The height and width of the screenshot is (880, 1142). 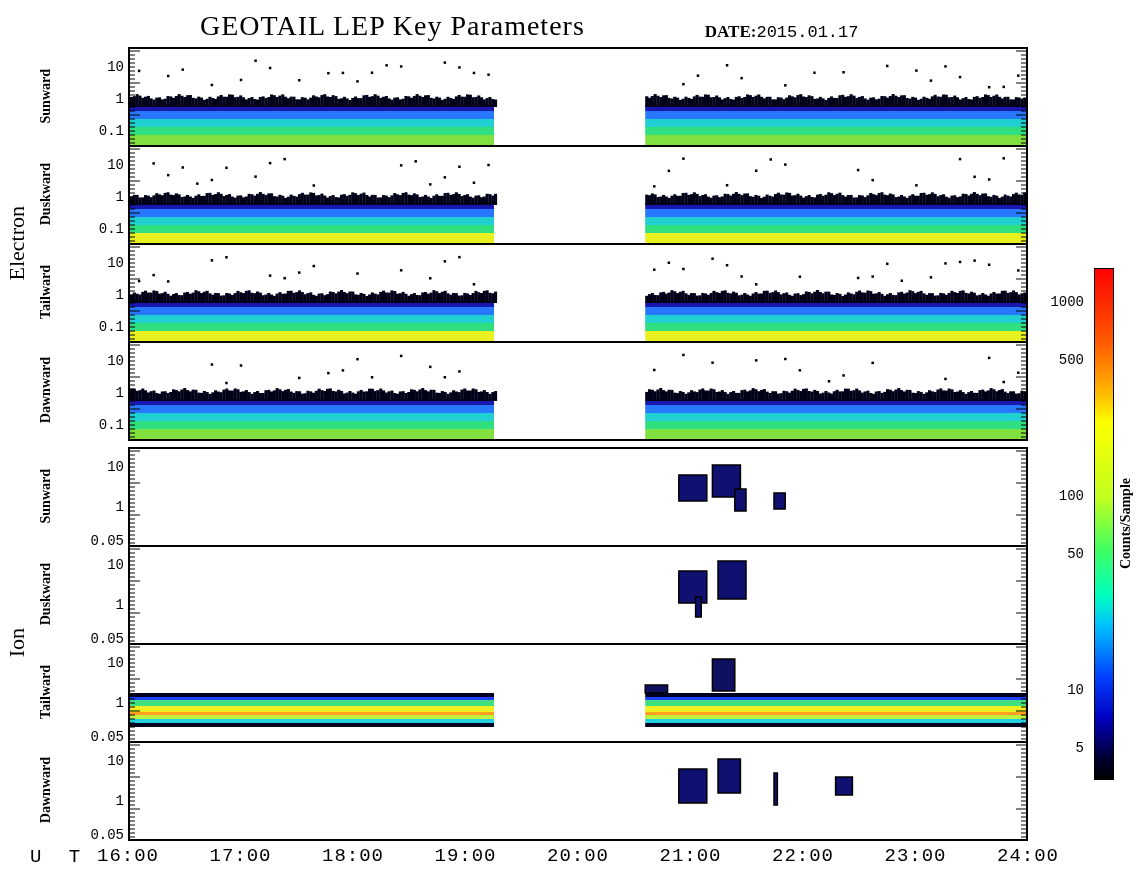 I want to click on colorbar-tick-label: 10, so click(x=1076, y=690).